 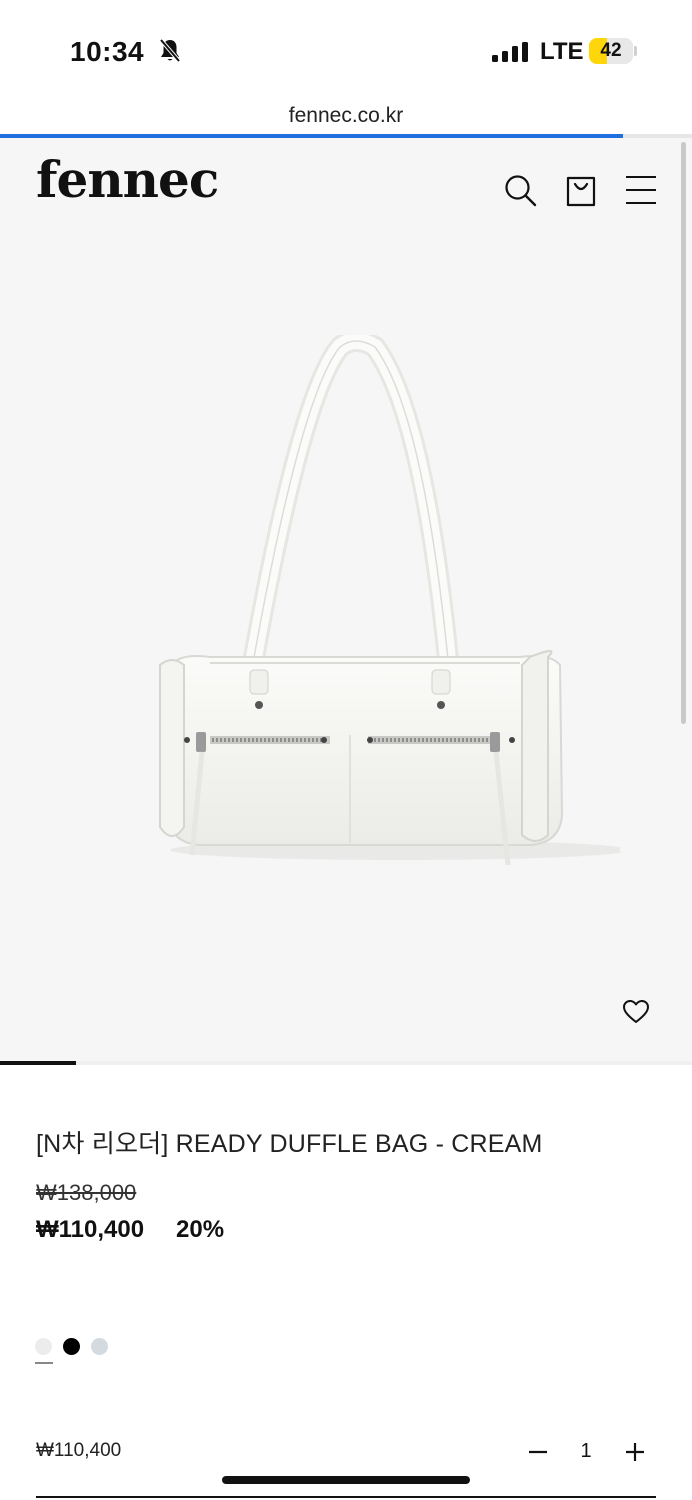 What do you see at coordinates (346, 50) in the screenshot?
I see `status-bar: 10:34 LTE 42` at bounding box center [346, 50].